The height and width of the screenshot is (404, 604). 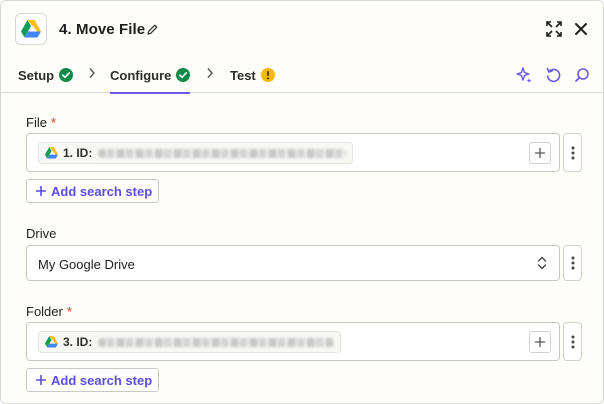 I want to click on search-button, so click(x=582, y=75).